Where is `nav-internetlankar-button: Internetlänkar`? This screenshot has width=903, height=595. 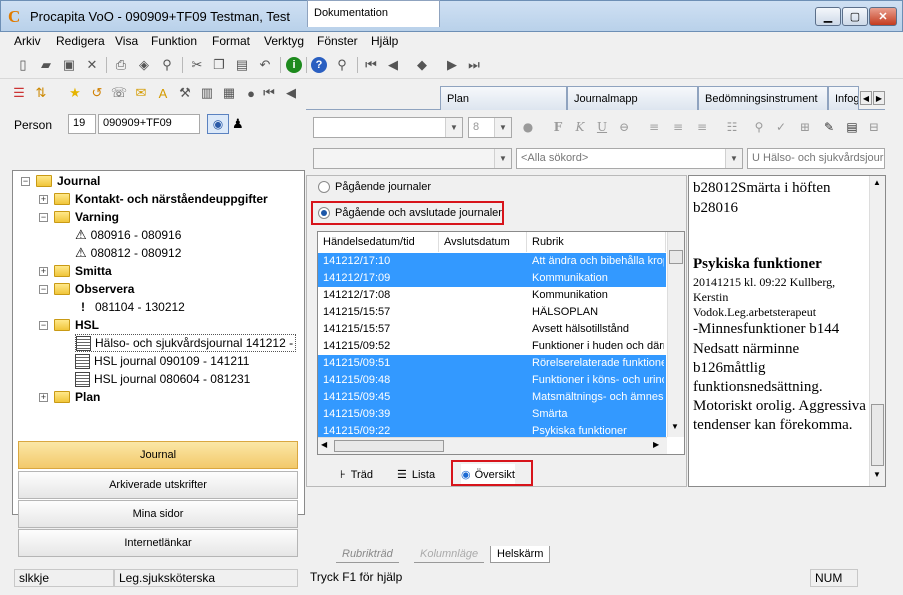
nav-internetlankar-button: Internetlänkar is located at coordinates (158, 543).